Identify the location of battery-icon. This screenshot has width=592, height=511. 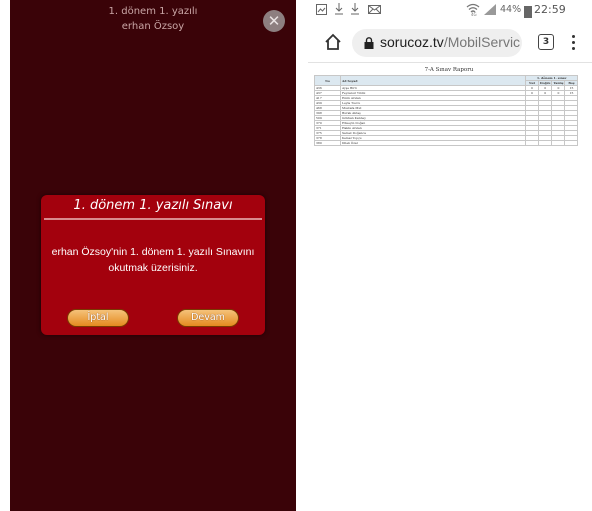
(528, 12).